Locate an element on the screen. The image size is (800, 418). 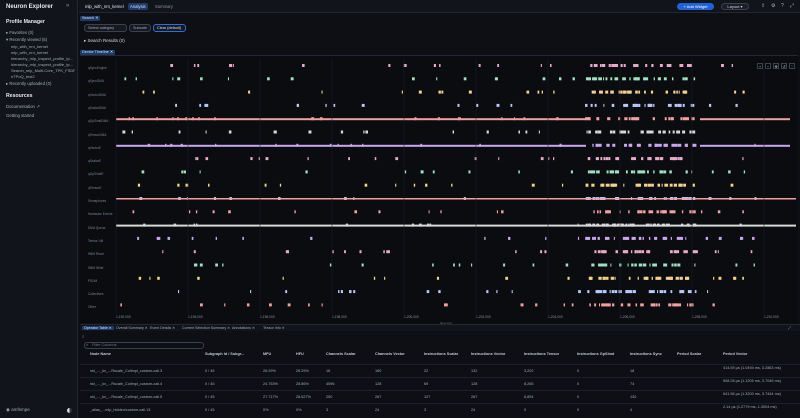
col-instructions-tensor: Instructions Tensor is located at coordinates (541, 354).